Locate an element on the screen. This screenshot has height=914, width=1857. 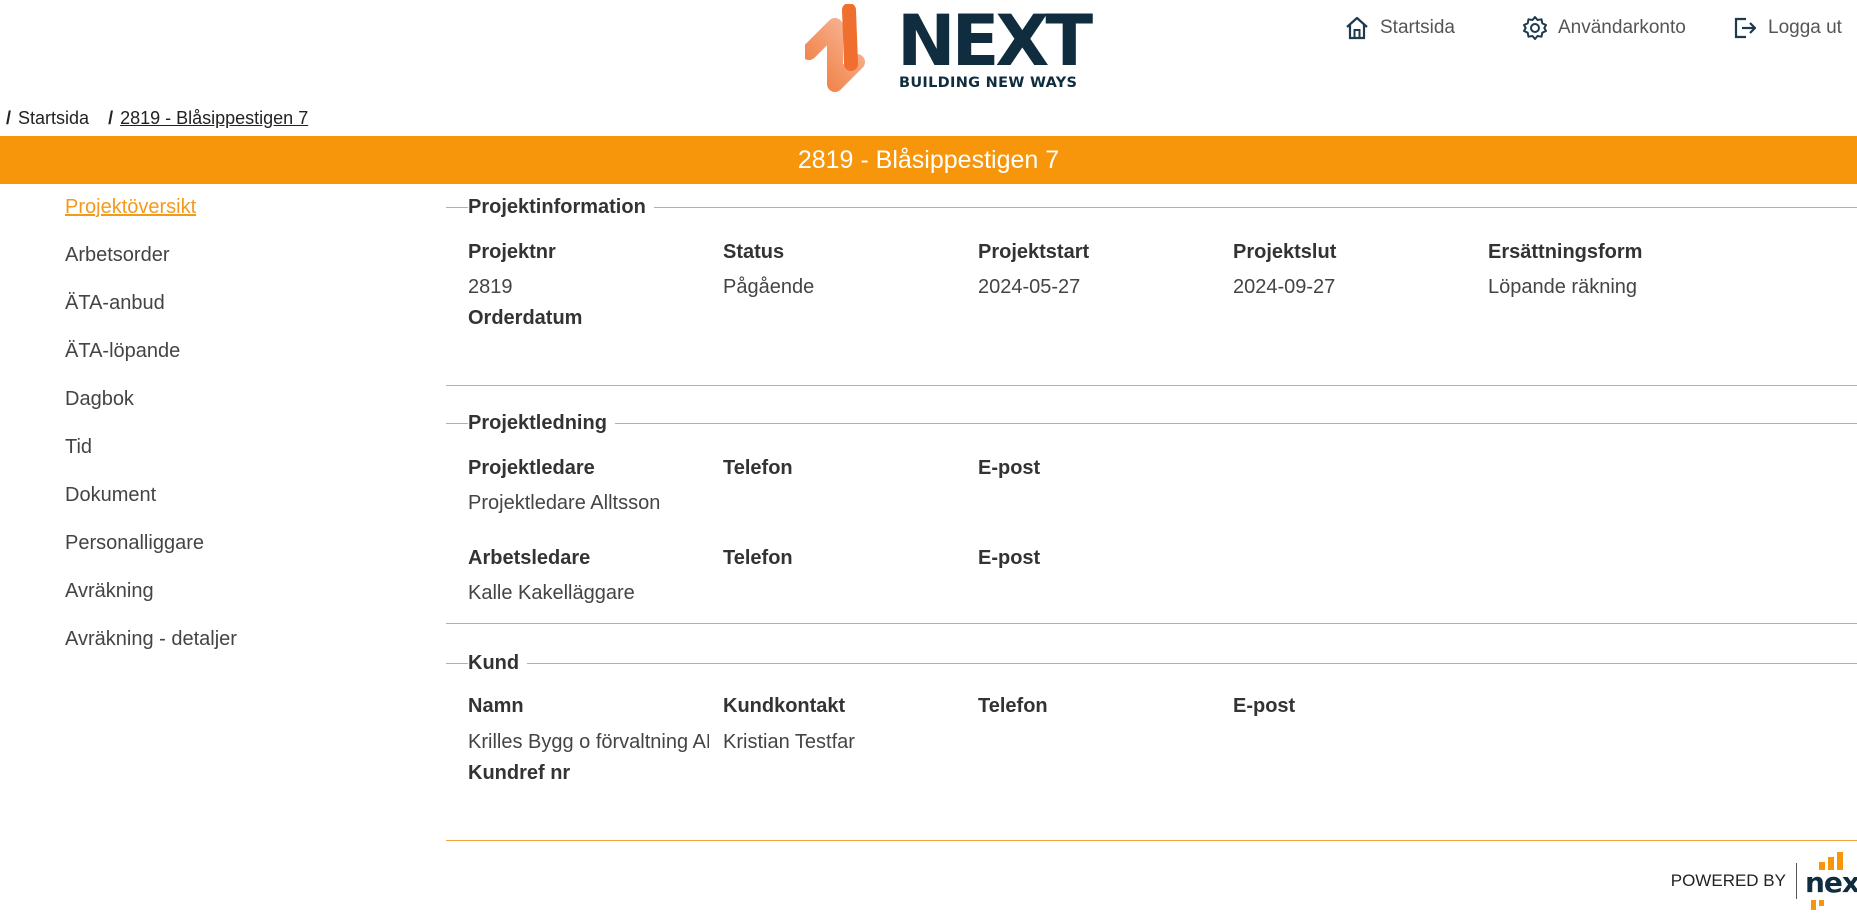
home-icon is located at coordinates (1357, 28).